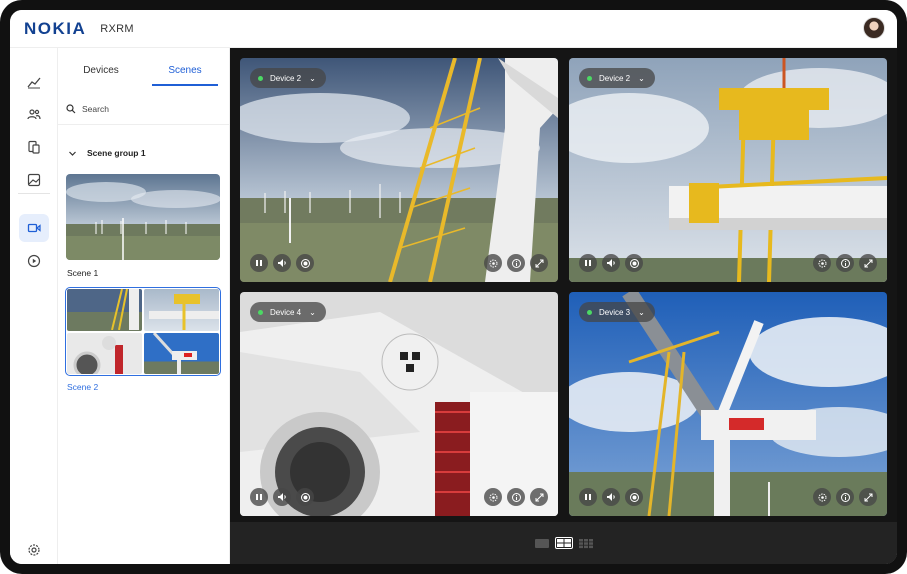 This screenshot has width=907, height=574. What do you see at coordinates (874, 28) in the screenshot?
I see `avatar` at bounding box center [874, 28].